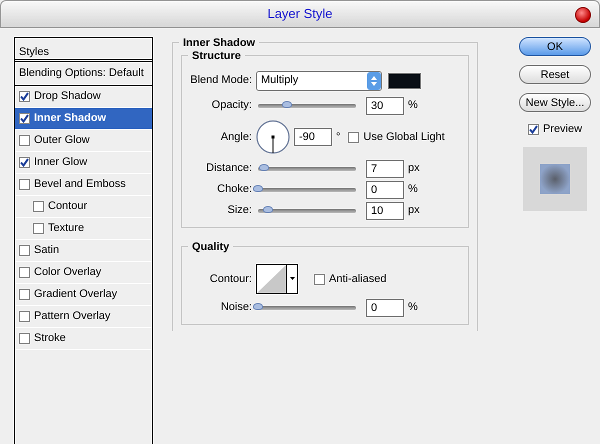  Describe the element at coordinates (385, 169) in the screenshot. I see `input-field: 7` at that location.